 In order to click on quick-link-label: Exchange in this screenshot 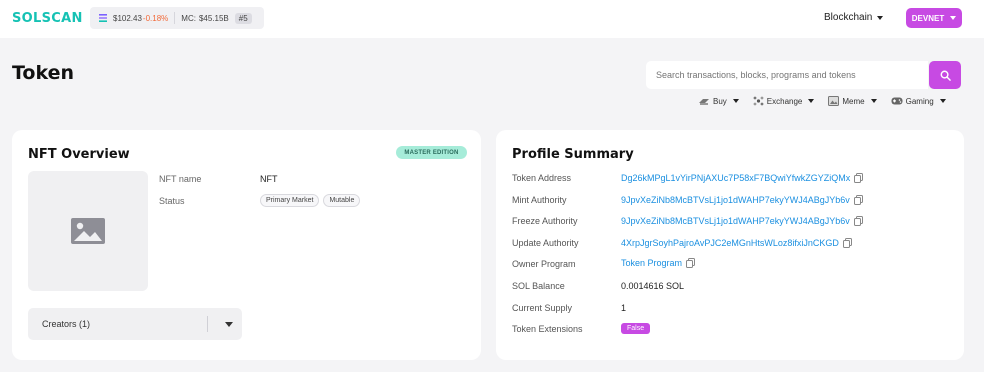, I will do `click(784, 101)`.